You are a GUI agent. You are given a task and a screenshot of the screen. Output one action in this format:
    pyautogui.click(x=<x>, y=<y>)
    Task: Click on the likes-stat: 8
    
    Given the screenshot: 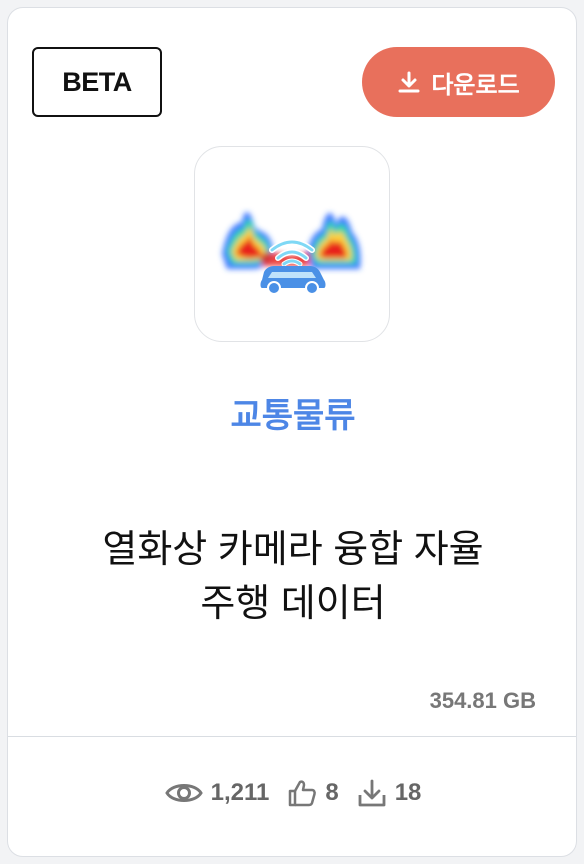 What is the action you would take?
    pyautogui.click(x=313, y=793)
    